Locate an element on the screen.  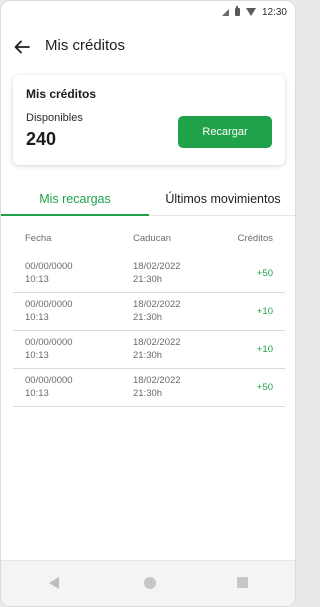
header-fecha: Fecha is located at coordinates (38, 238).